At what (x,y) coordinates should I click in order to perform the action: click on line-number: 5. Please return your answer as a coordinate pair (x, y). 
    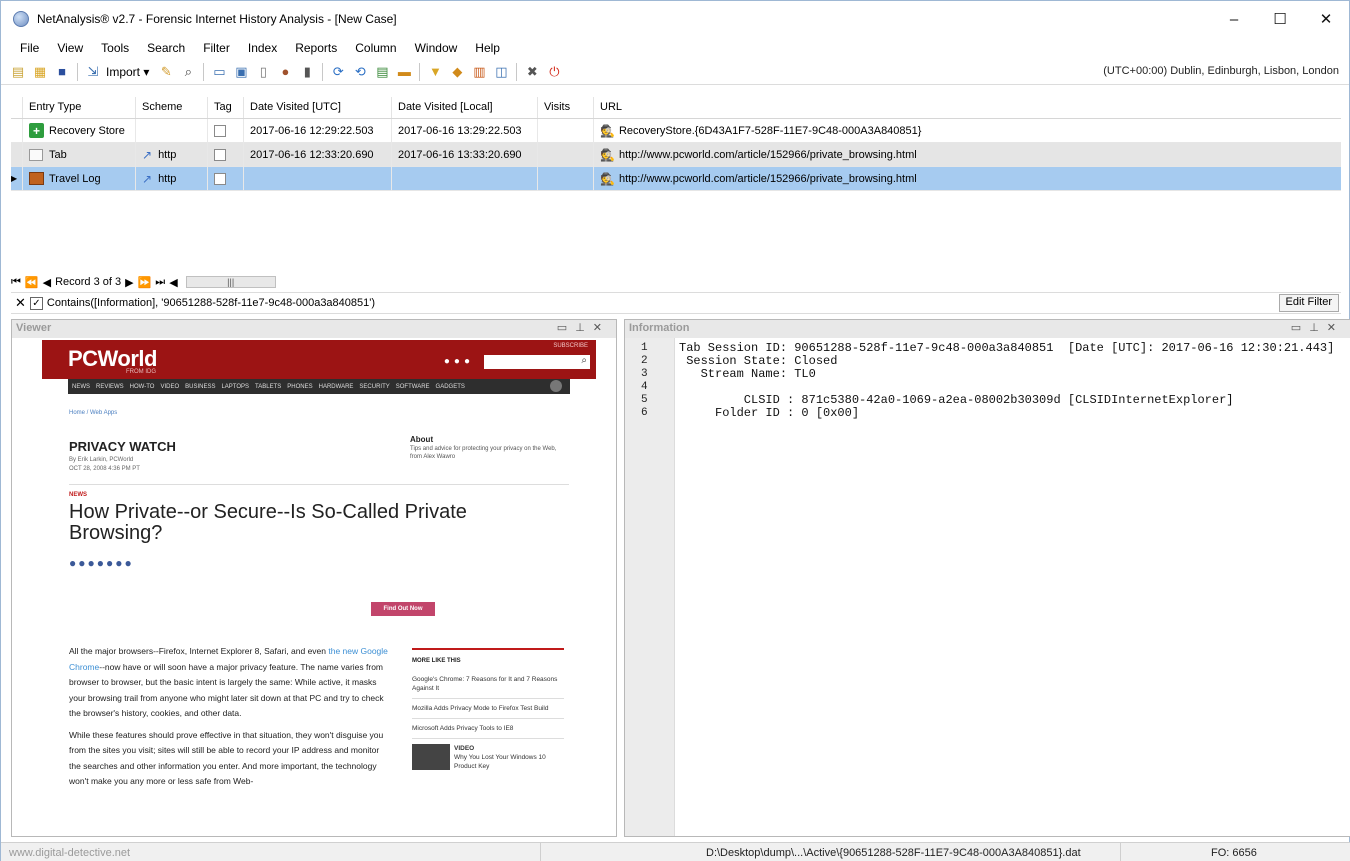
    Looking at the image, I should click on (644, 400).